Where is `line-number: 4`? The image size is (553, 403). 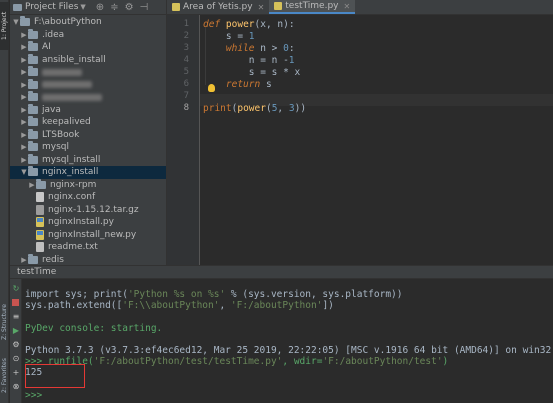 line-number: 4 is located at coordinates (186, 60).